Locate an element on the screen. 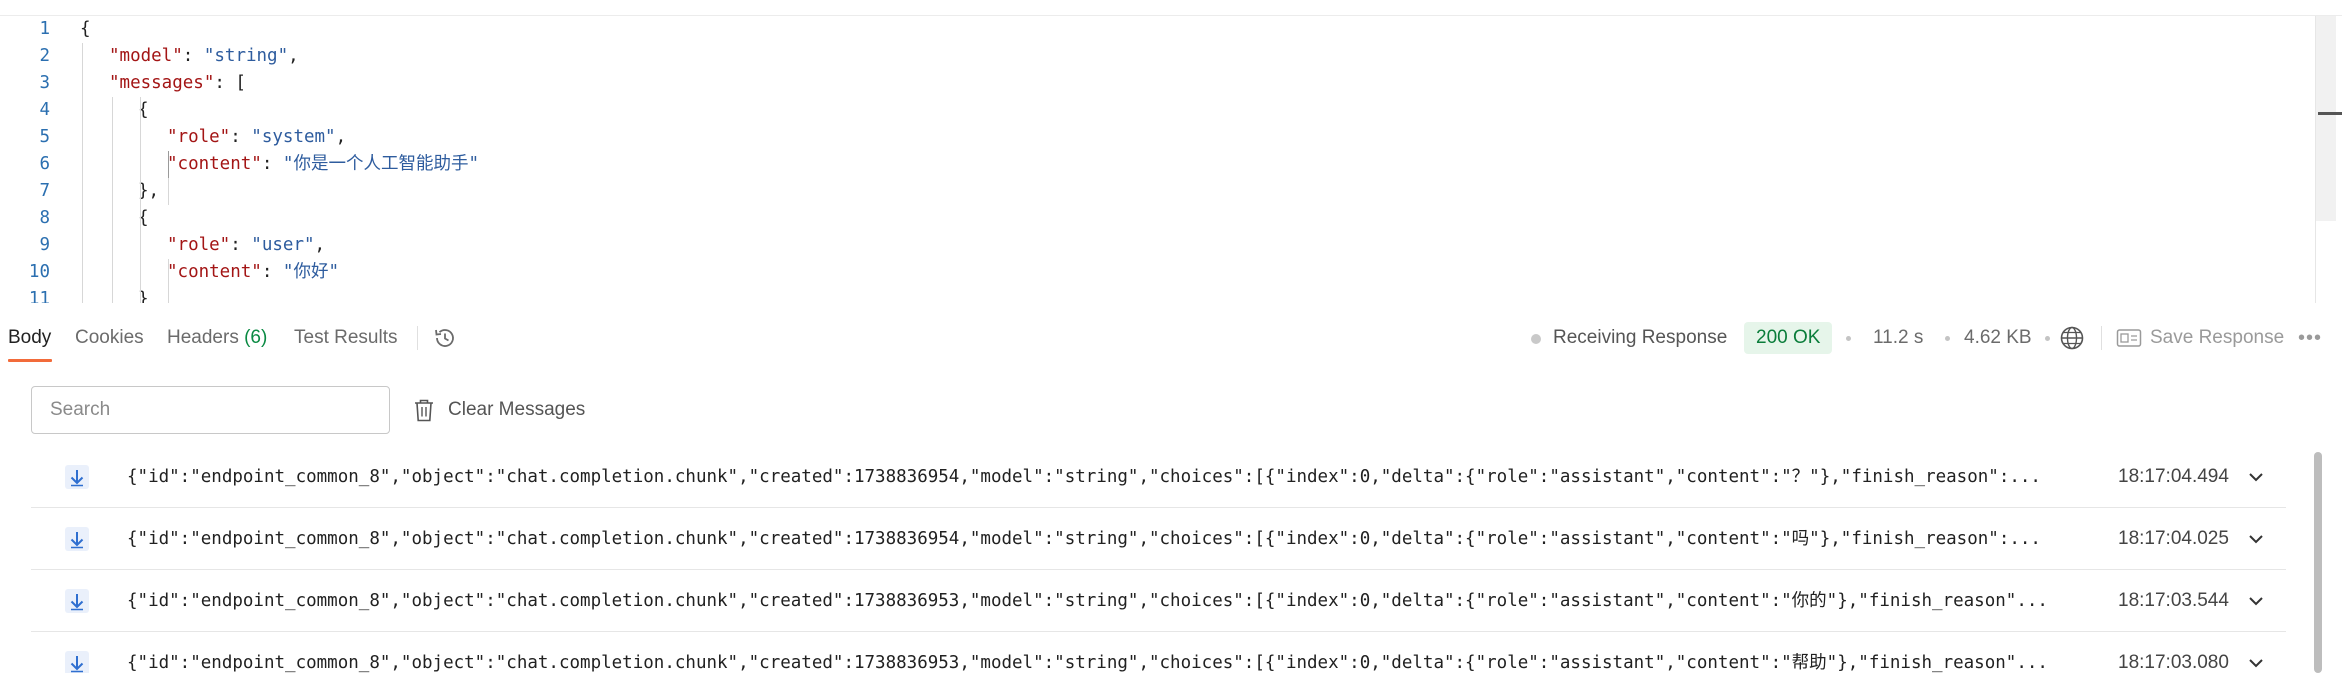 This screenshot has width=2342, height=673. code-line: 1{ is located at coordinates (1155, 29).